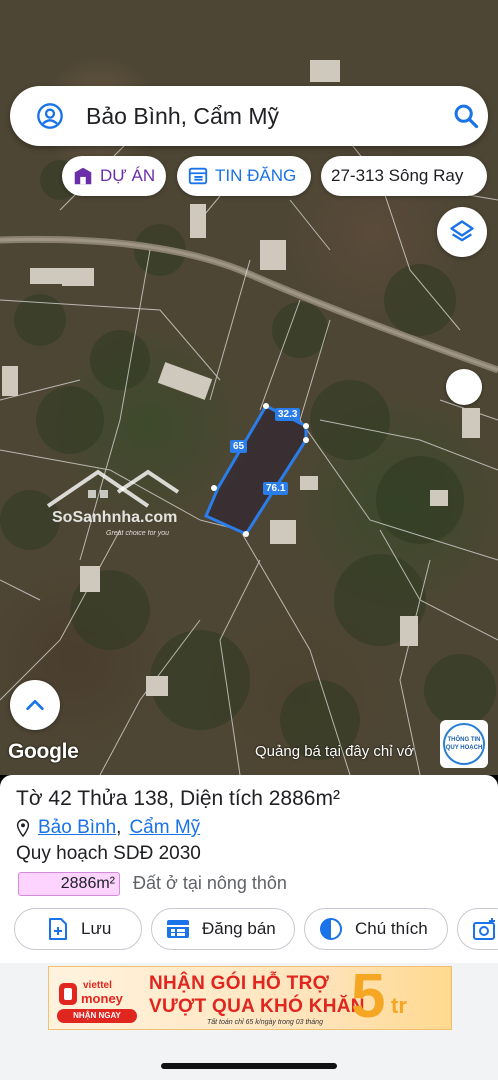  What do you see at coordinates (331, 929) in the screenshot?
I see `contrast-icon` at bounding box center [331, 929].